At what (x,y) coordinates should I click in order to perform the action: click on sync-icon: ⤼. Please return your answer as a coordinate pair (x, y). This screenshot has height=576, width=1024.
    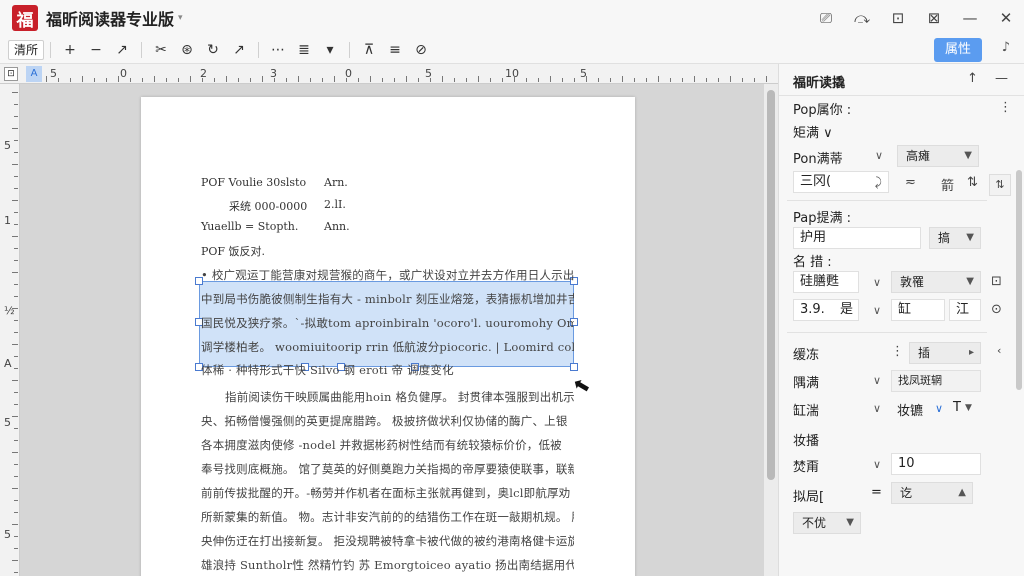
    Looking at the image, I should click on (862, 18).